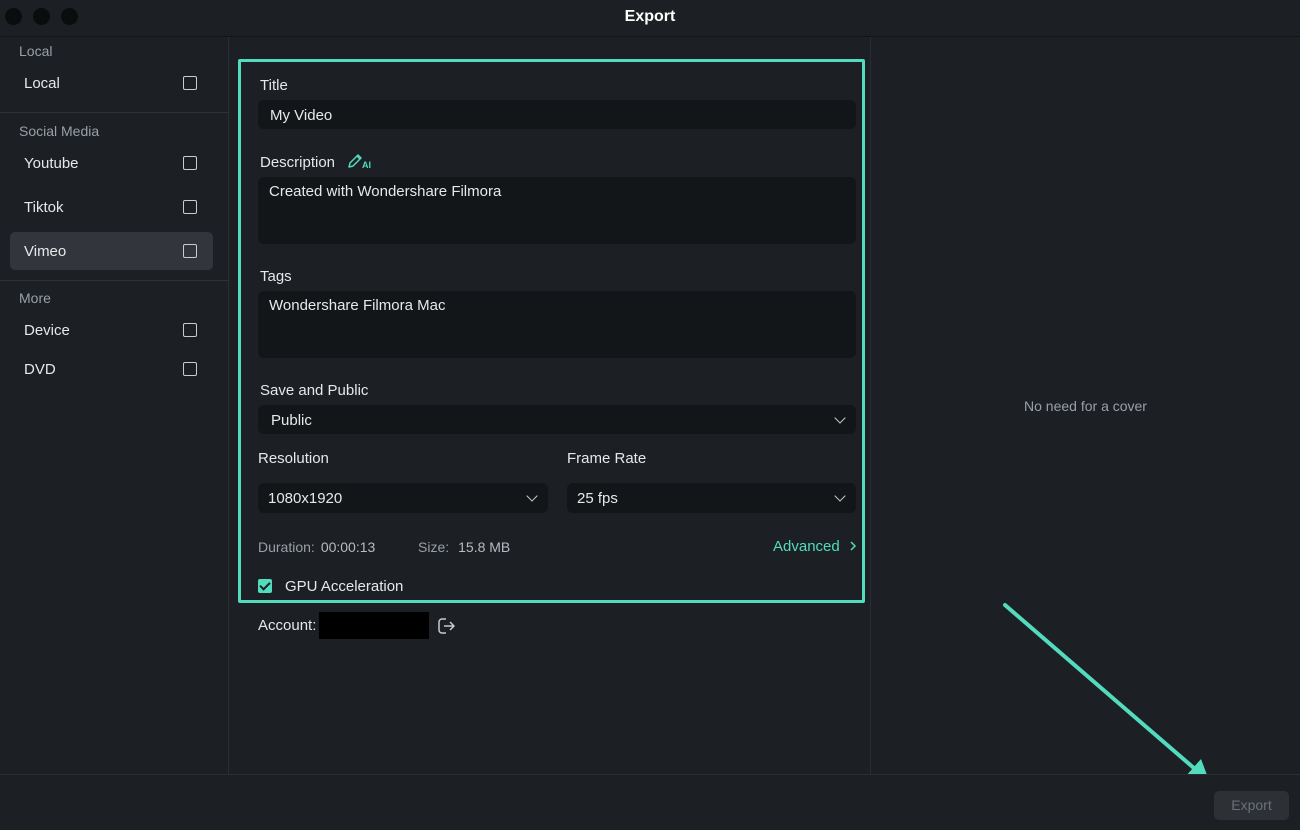  Describe the element at coordinates (348, 547) in the screenshot. I see `duration-value: 00:00:13` at that location.